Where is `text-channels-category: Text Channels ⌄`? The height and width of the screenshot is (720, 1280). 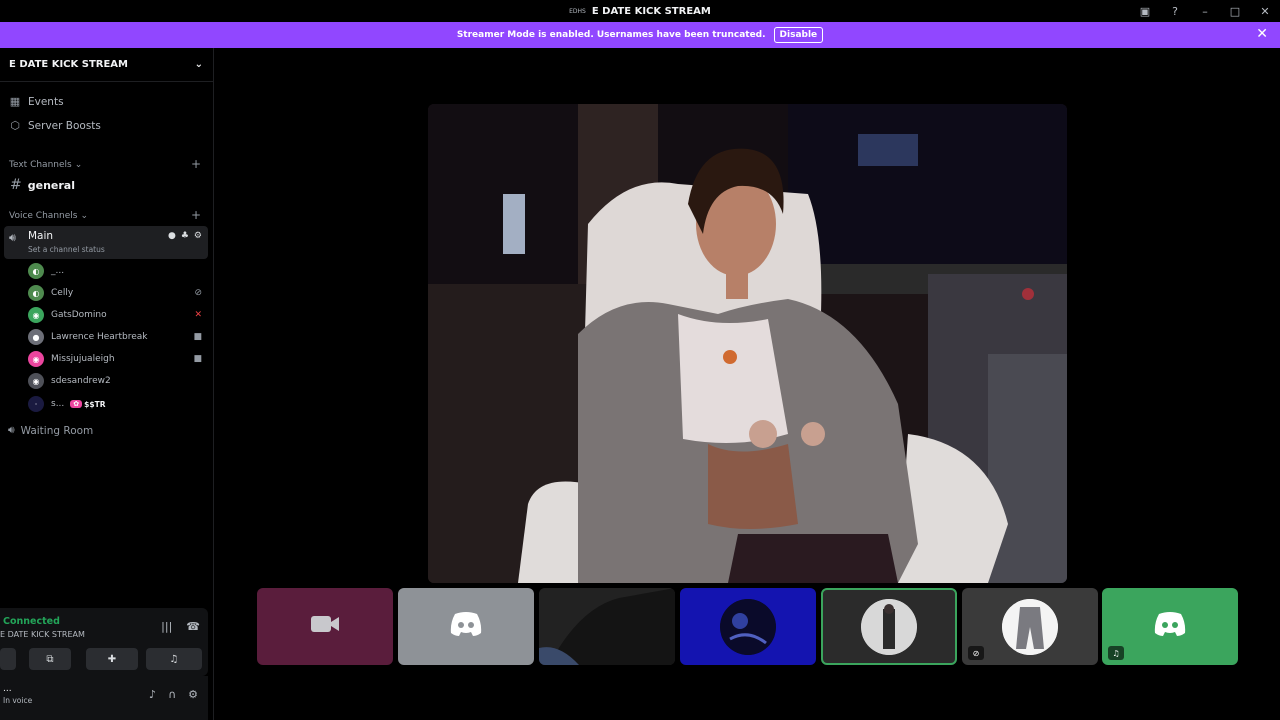 text-channels-category: Text Channels ⌄ is located at coordinates (45, 165).